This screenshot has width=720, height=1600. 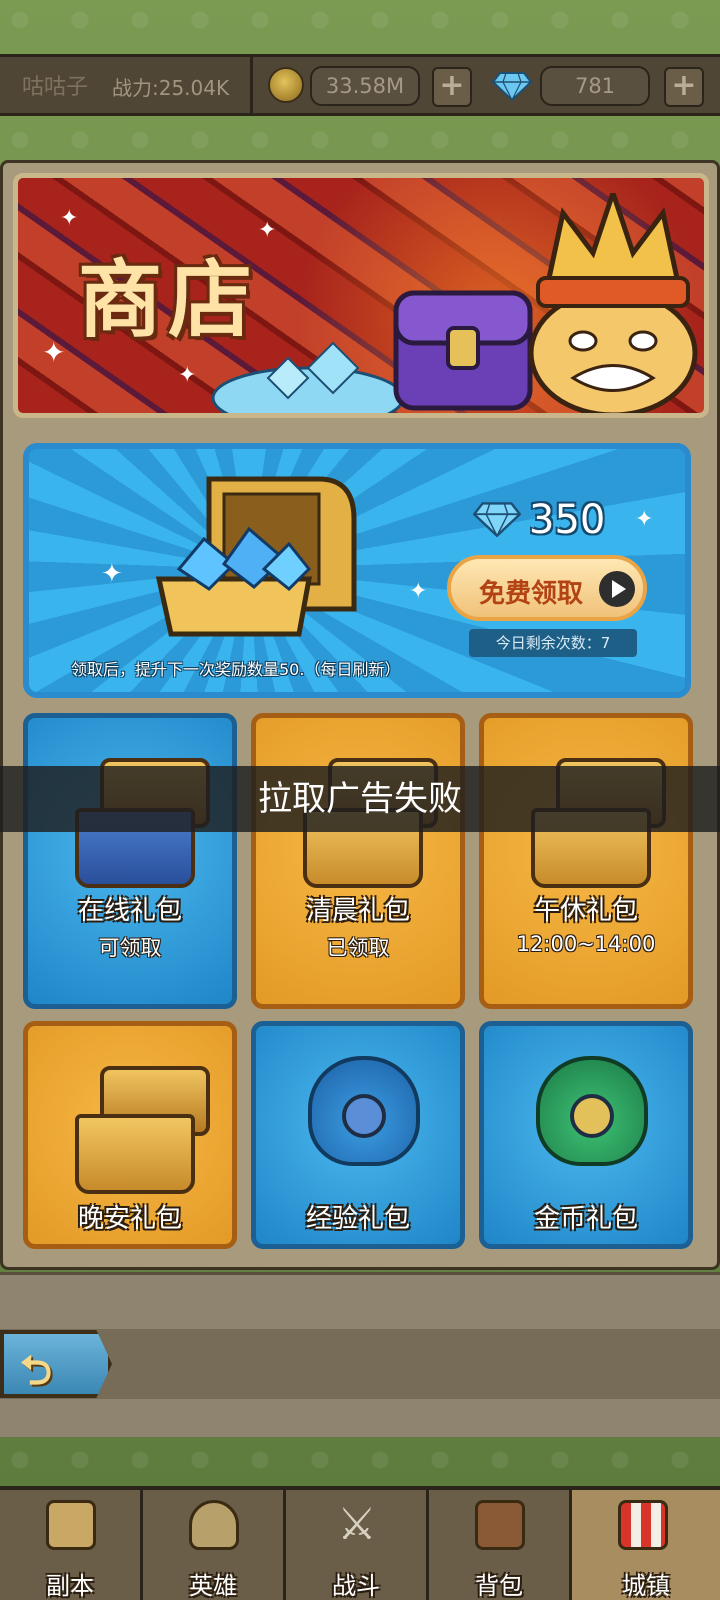 I want to click on map-icon, so click(x=71, y=1525).